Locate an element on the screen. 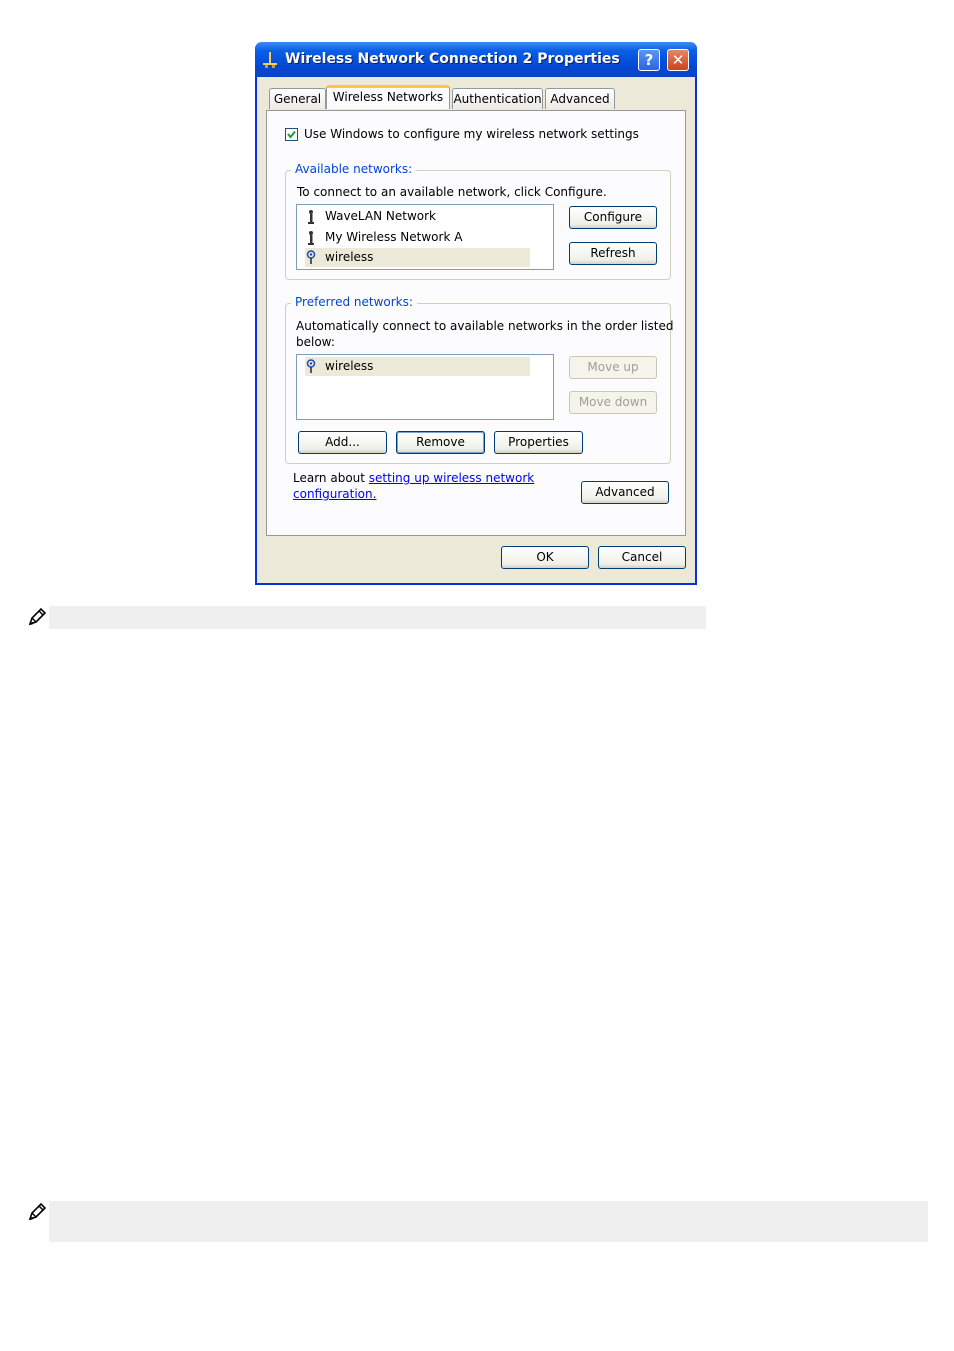 The width and height of the screenshot is (954, 1351). network-name: My Wireless Network A is located at coordinates (394, 237).